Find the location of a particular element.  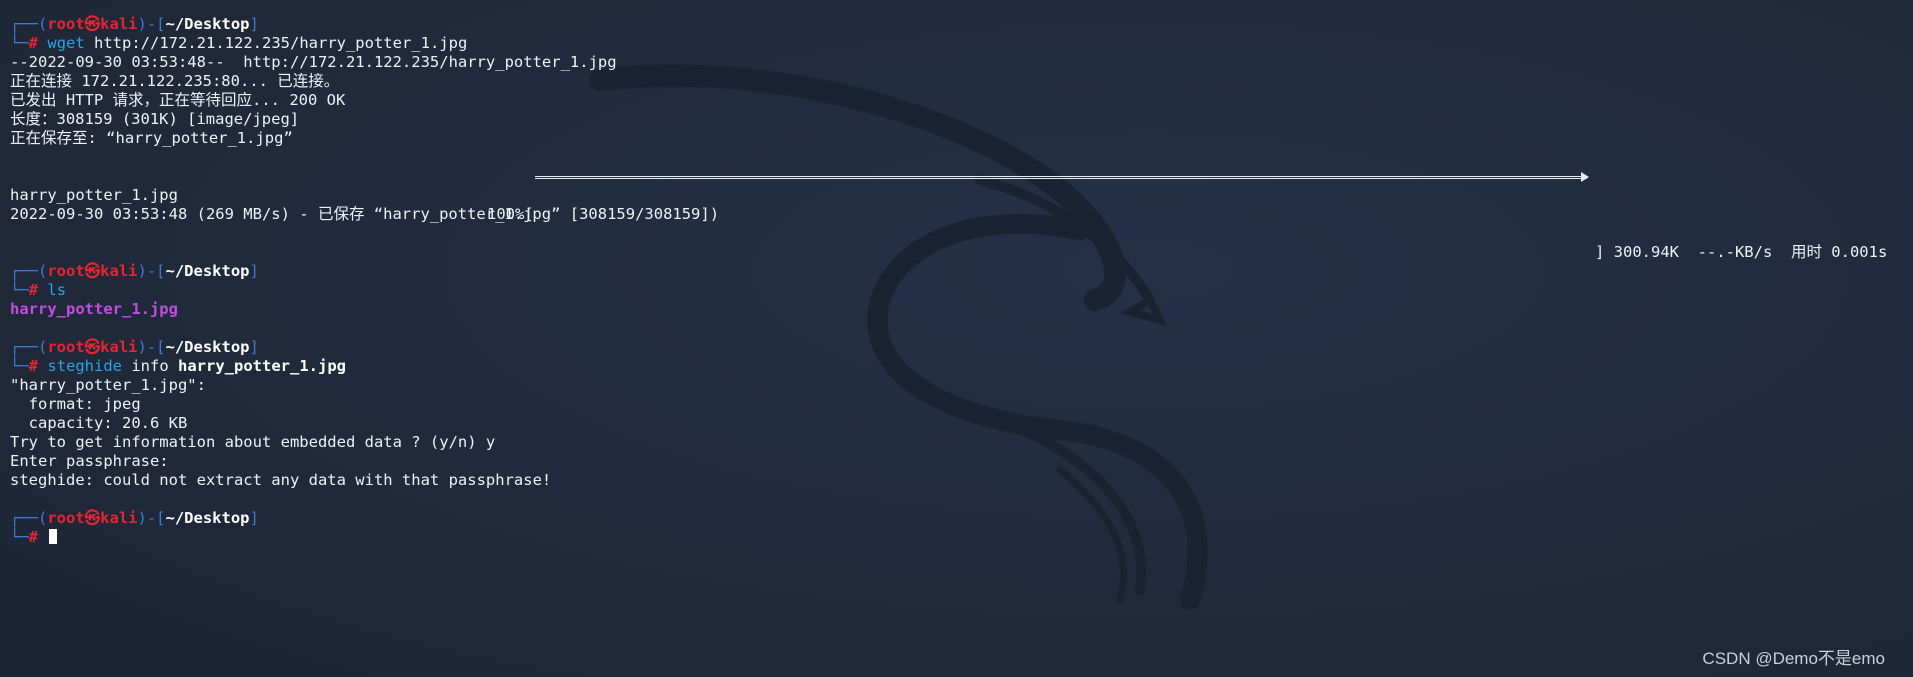

csdn-watermark: CSDN @Demo不是emo is located at coordinates (1793, 658).